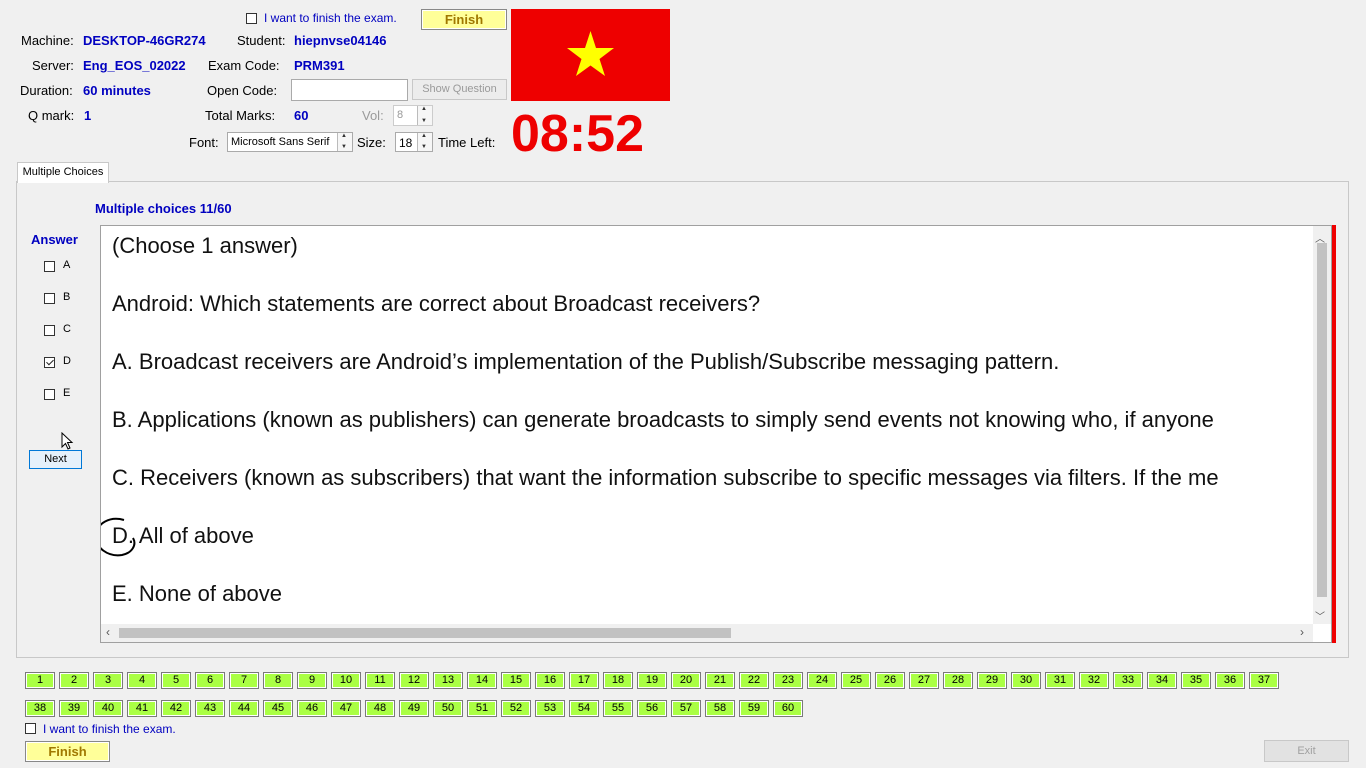  I want to click on question-nav-button: 52, so click(516, 708).